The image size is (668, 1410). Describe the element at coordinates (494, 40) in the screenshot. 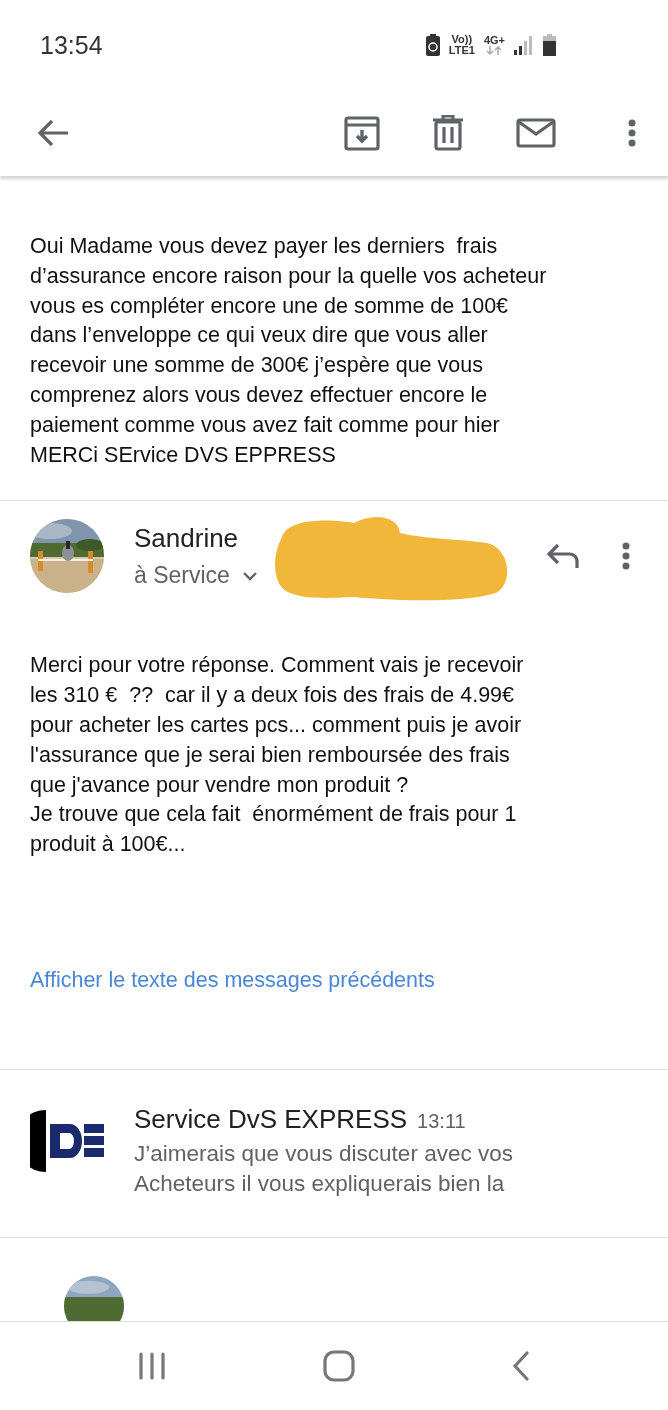

I see `network-type-label: 4G+` at that location.